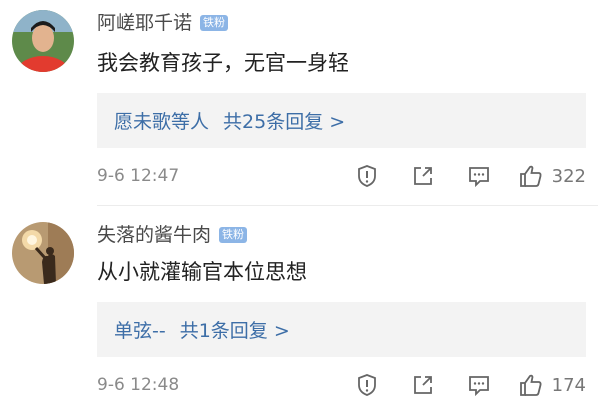 The image size is (598, 409). Describe the element at coordinates (138, 176) in the screenshot. I see `timestamp: 9-6 12:47` at that location.